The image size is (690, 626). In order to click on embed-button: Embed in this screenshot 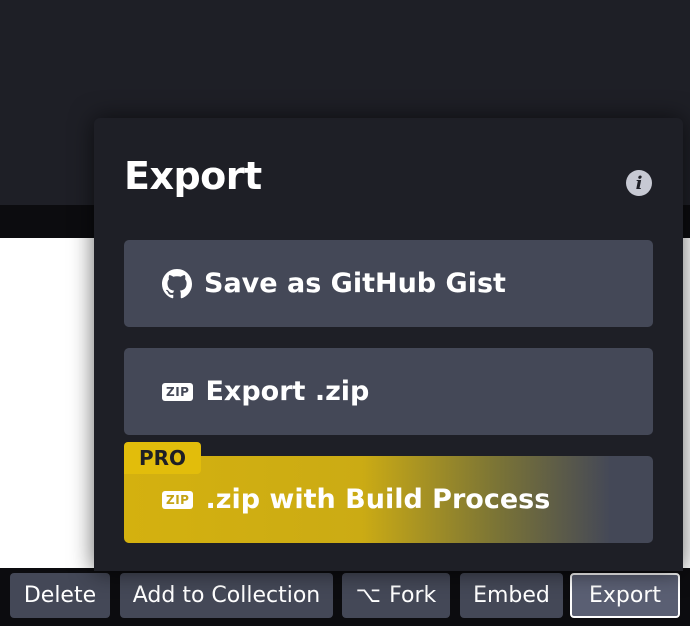, I will do `click(511, 595)`.